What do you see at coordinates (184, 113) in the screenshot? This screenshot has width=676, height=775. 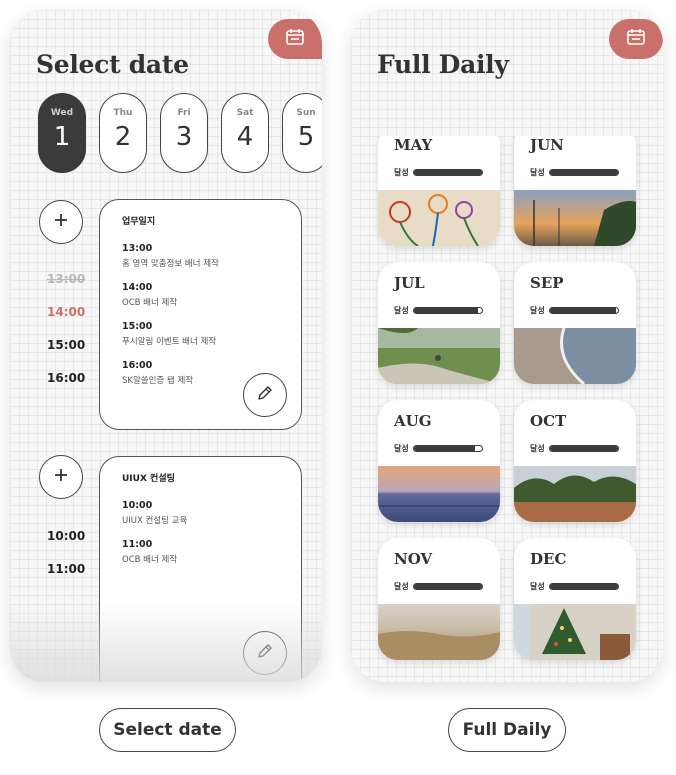 I see `date-pill-weekday: Fri` at bounding box center [184, 113].